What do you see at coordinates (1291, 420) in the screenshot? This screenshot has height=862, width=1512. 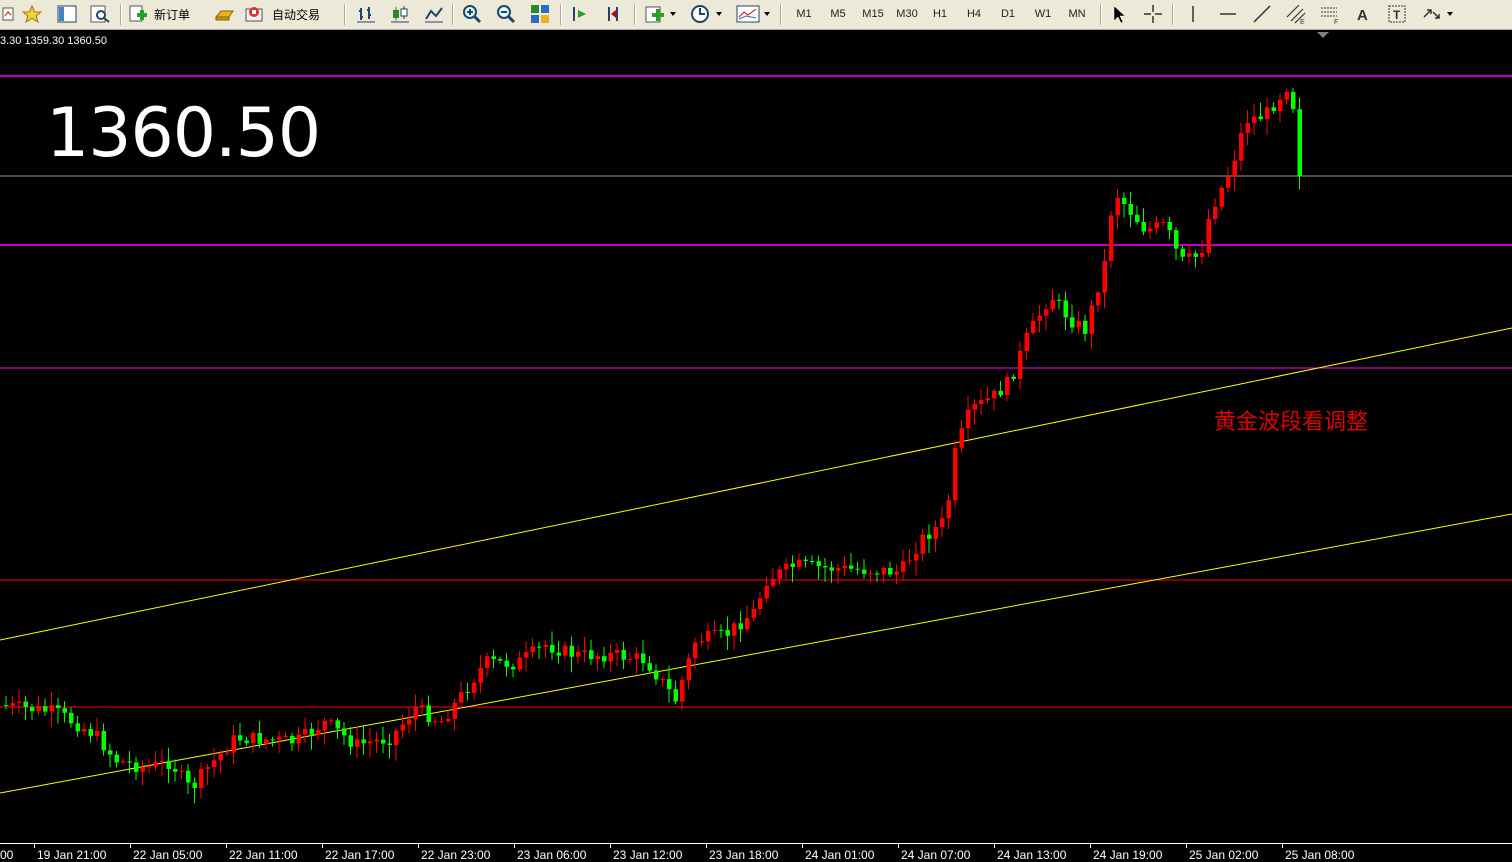 I see `chart-annotation: 黄金波段看调整` at bounding box center [1291, 420].